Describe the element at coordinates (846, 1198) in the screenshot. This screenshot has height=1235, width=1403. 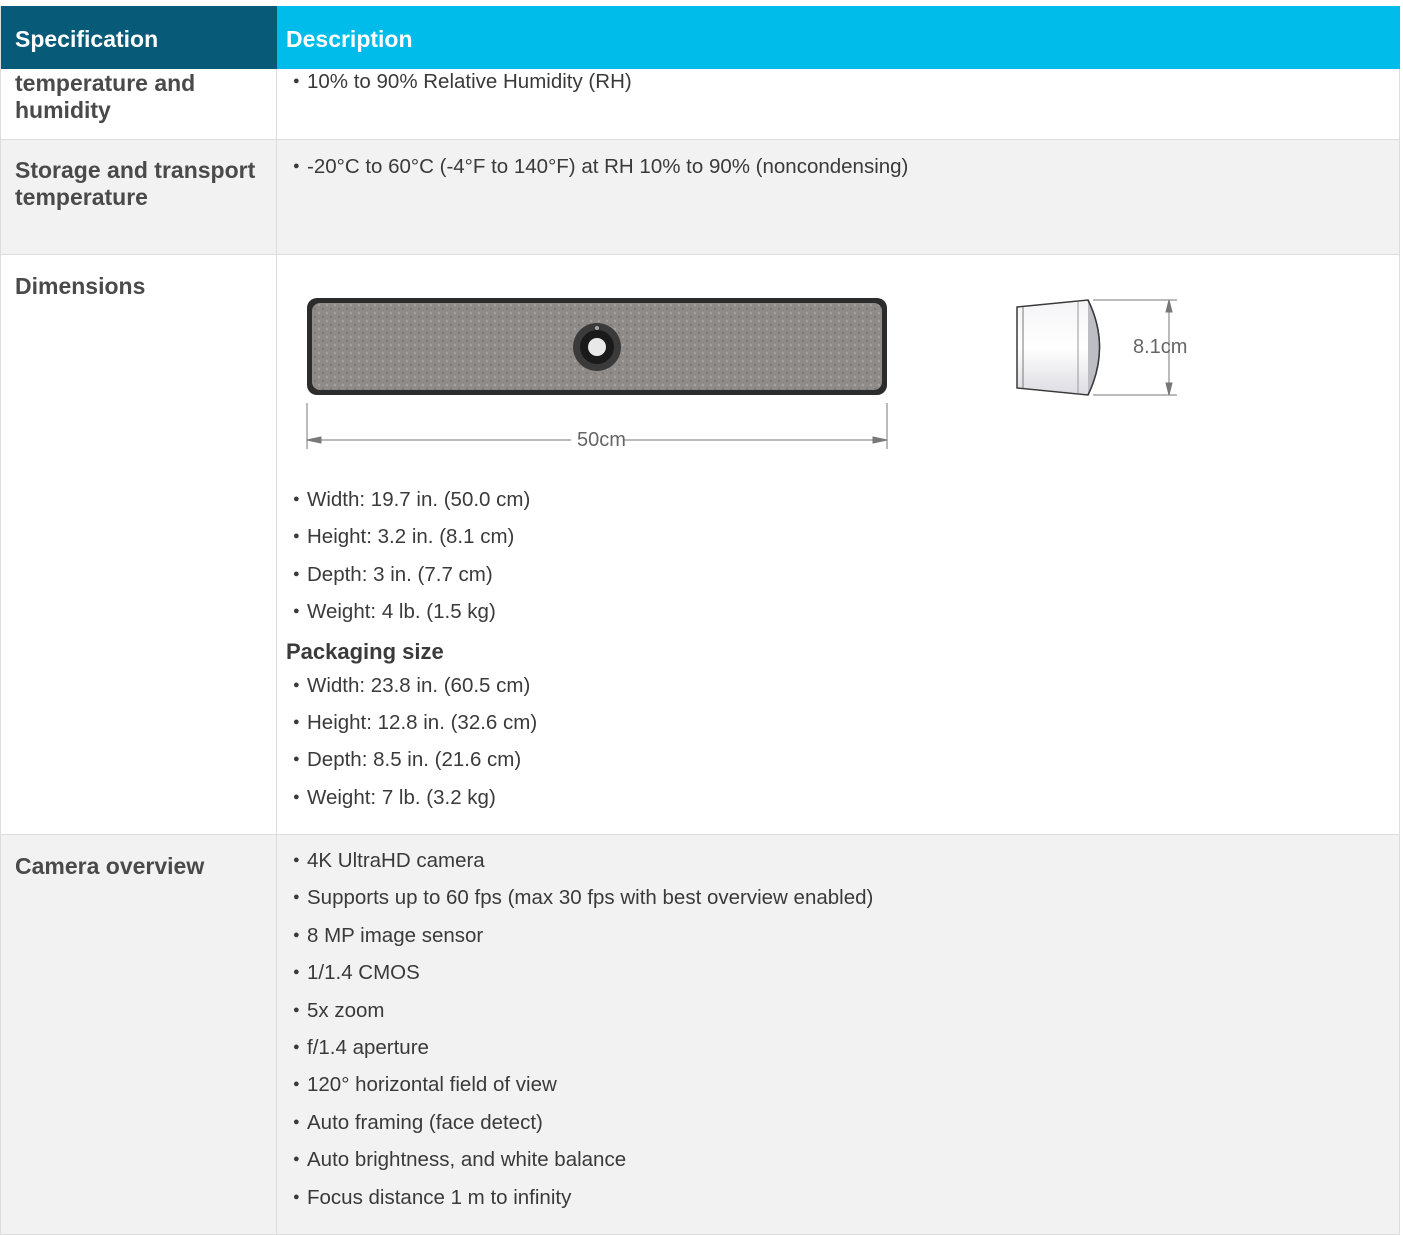
I see `list-item: Focus distance 1 m to infinity` at that location.